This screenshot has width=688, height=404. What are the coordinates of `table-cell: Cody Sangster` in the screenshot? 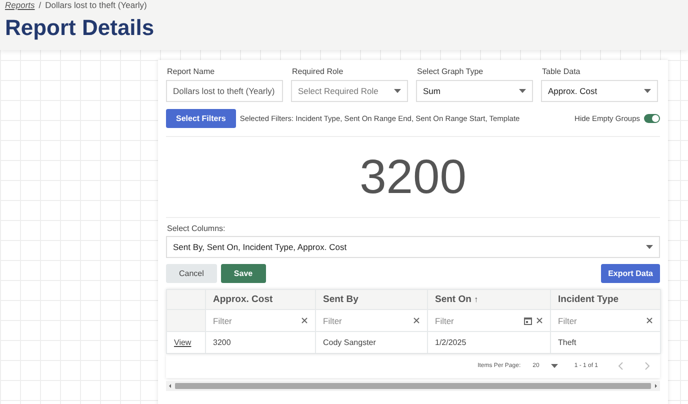 It's located at (349, 342).